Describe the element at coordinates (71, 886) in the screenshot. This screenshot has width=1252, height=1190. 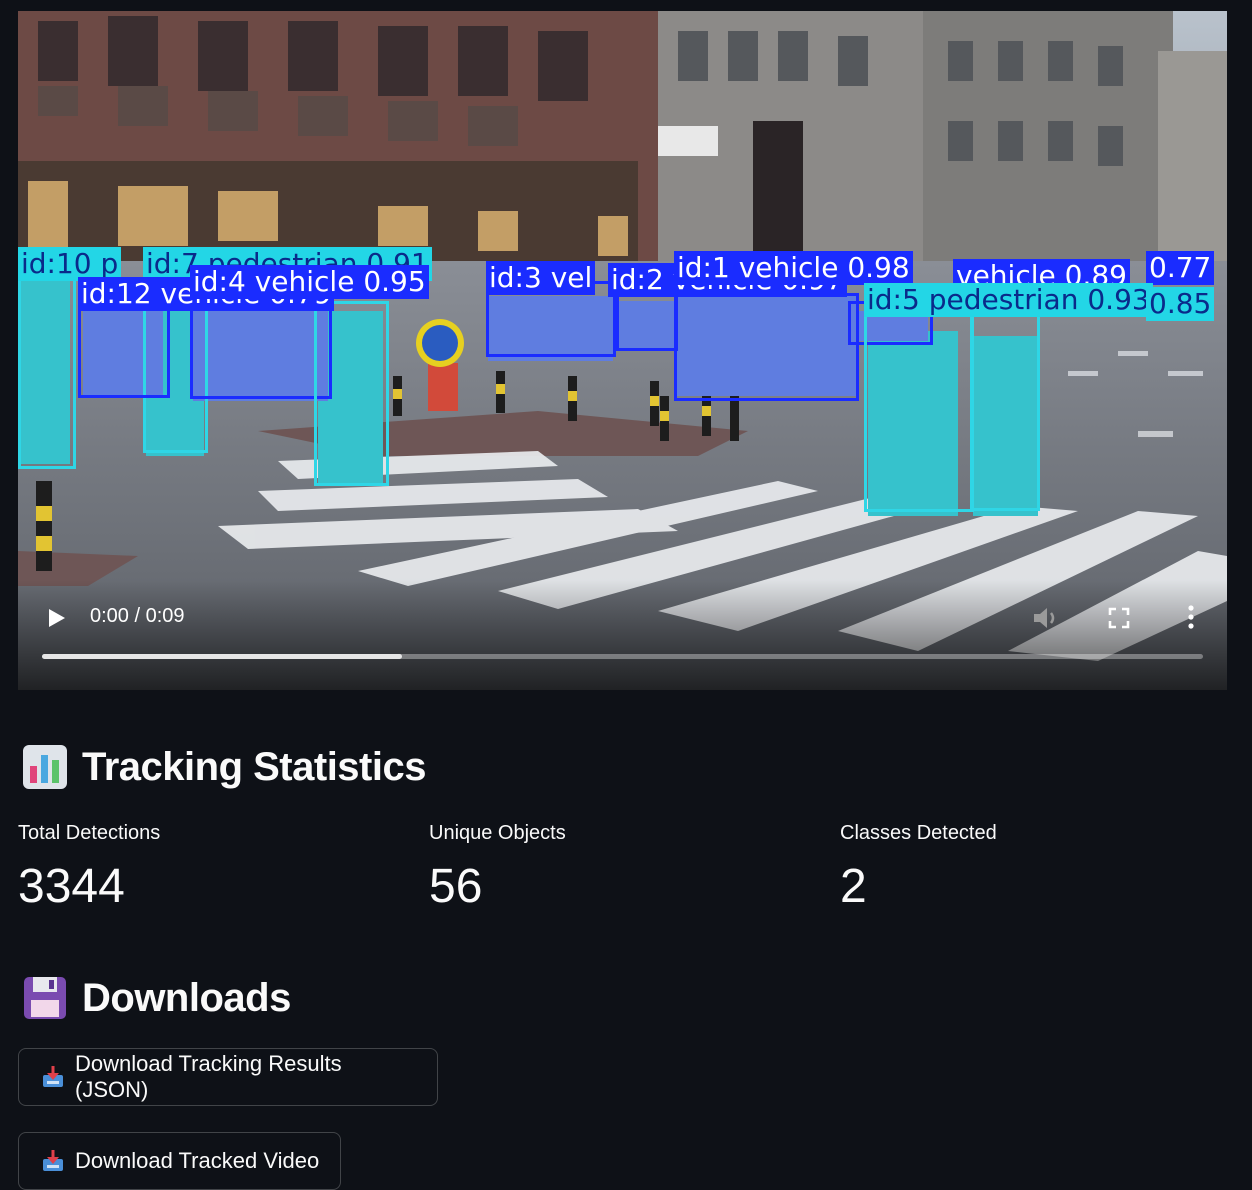
I see `metric-value: 3344` at that location.